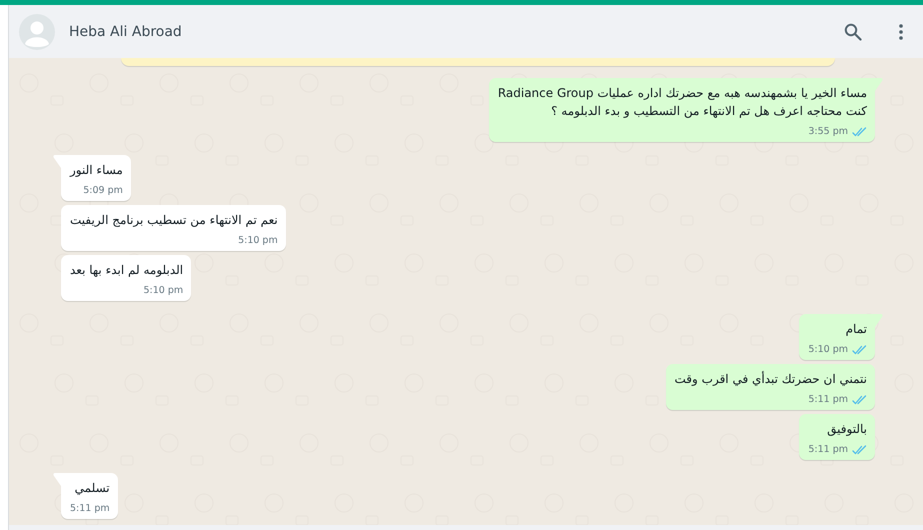 This screenshot has height=530, width=923. I want to click on message-time: 3:55 pm, so click(828, 131).